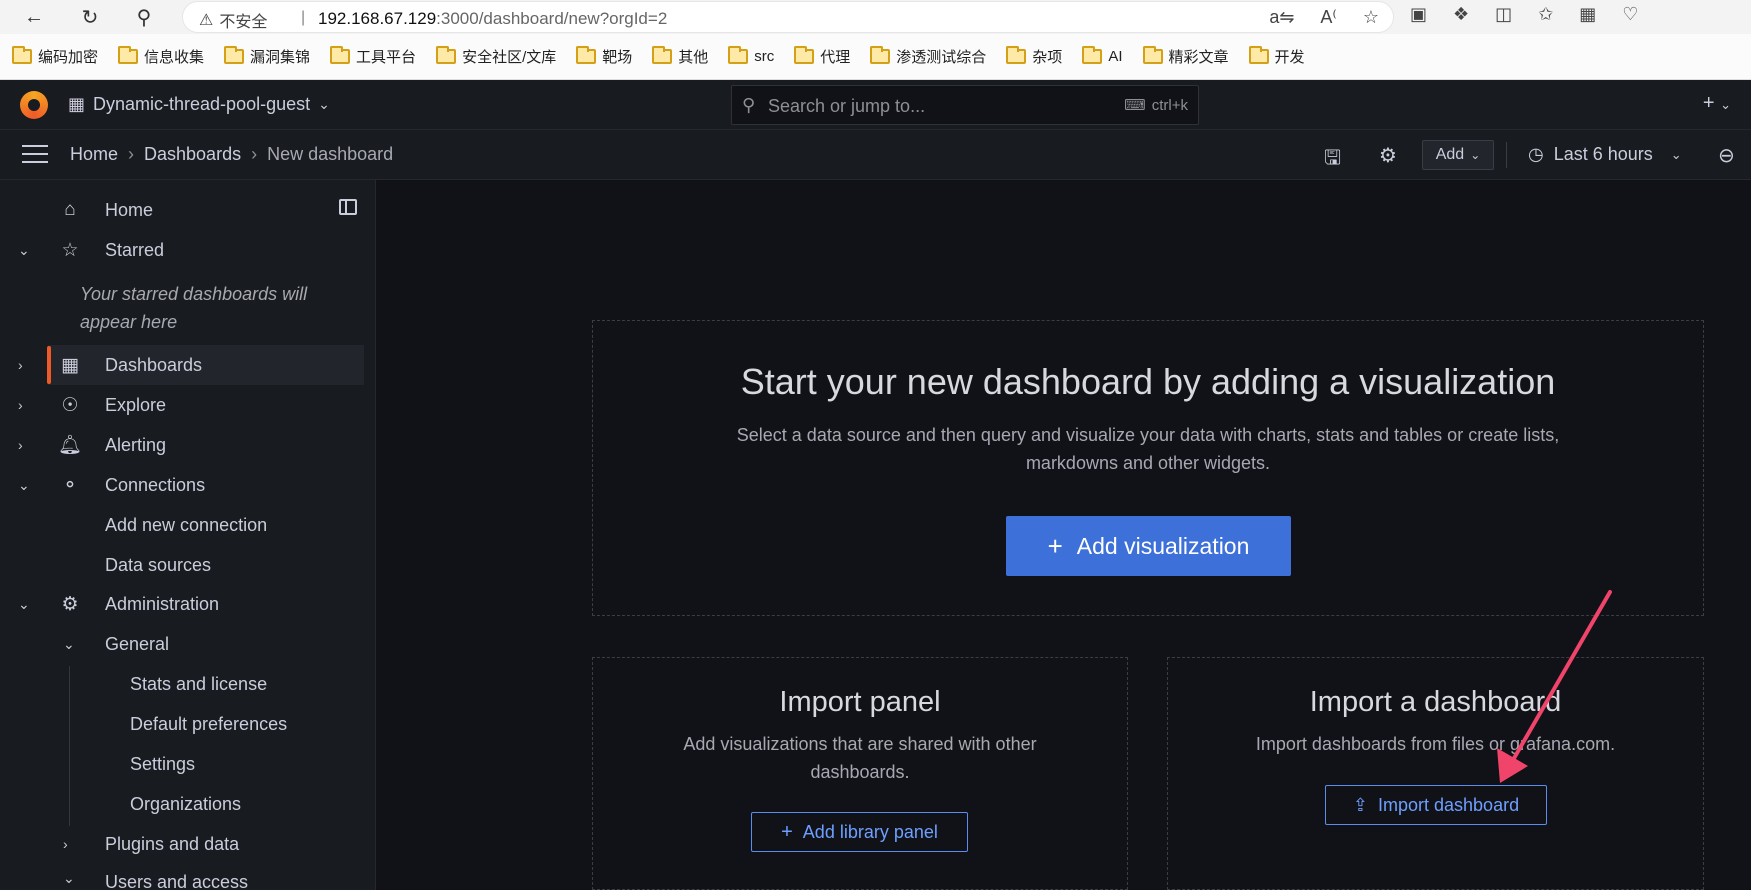 This screenshot has height=890, width=1751. Describe the element at coordinates (206, 365) in the screenshot. I see `sidebar-item-dashboards: ▦ Dashboards` at that location.